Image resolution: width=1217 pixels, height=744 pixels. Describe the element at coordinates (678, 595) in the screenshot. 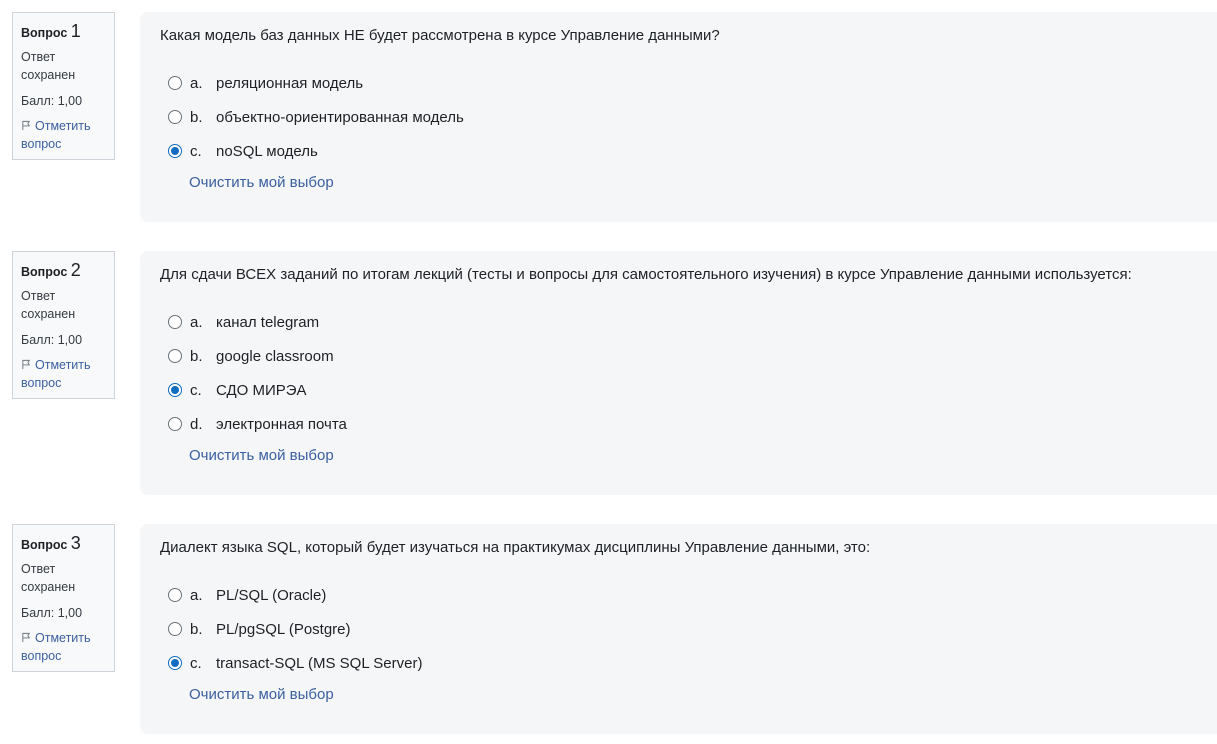

I see `answer-option-a: a. PL/SQL (Oracle)` at that location.